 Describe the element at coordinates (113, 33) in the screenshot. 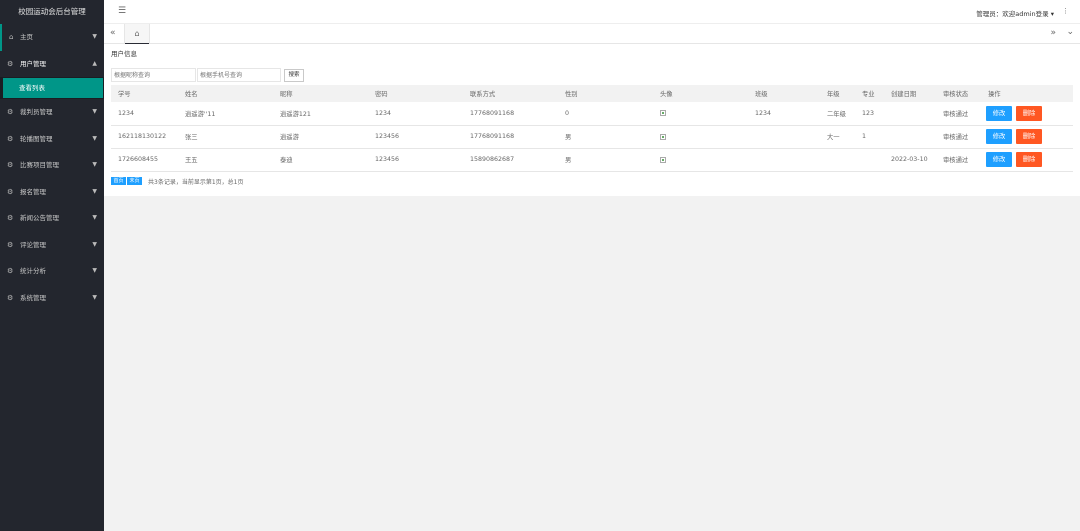

I see `tab-scroll-left-icon: «` at that location.